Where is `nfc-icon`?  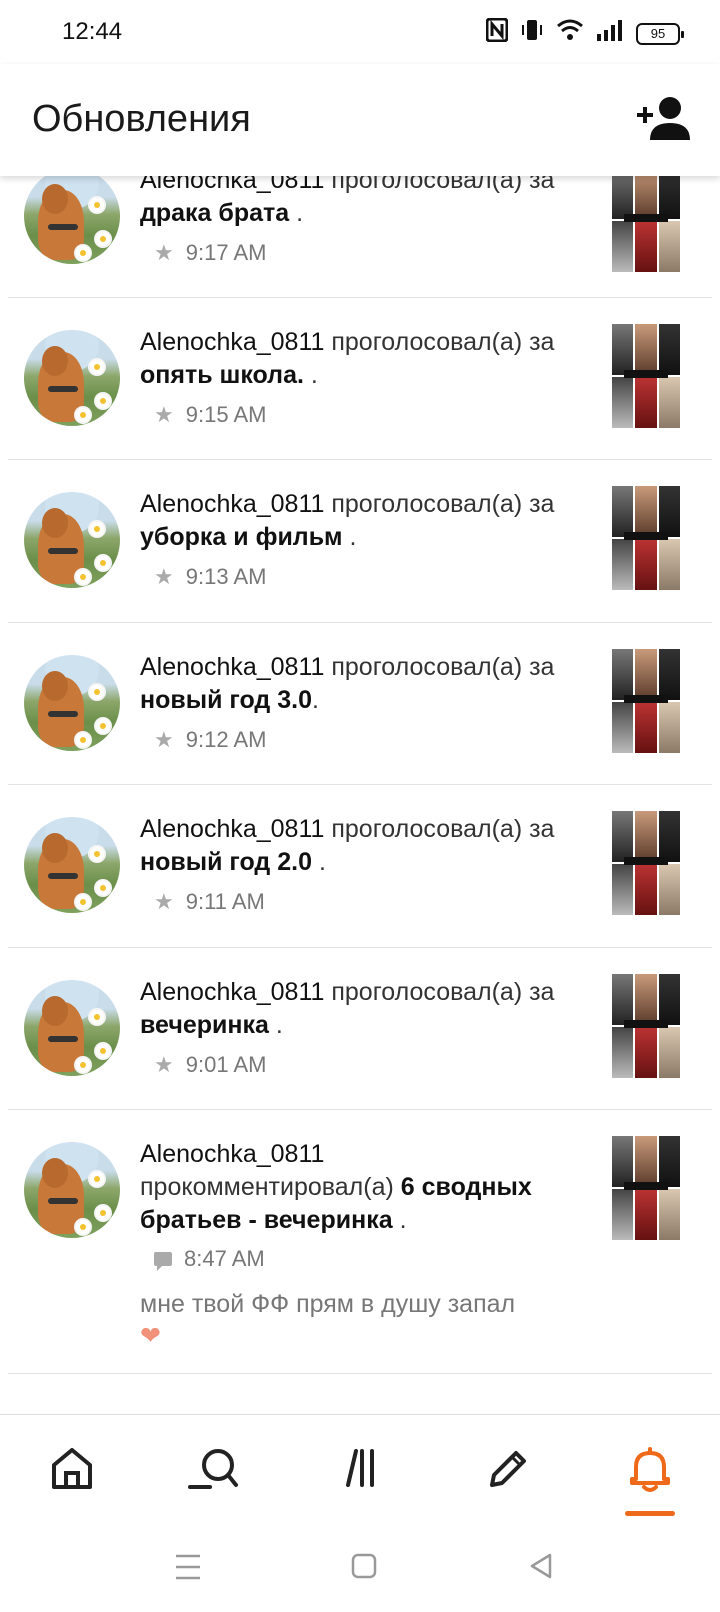 nfc-icon is located at coordinates (497, 33).